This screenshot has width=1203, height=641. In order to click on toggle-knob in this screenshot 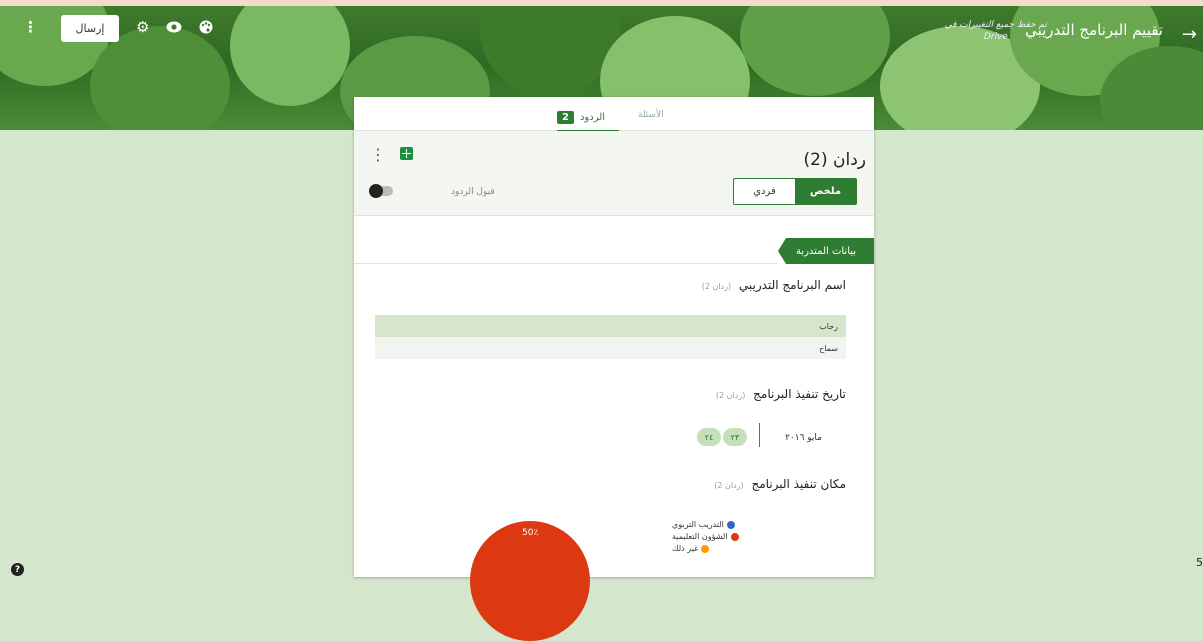, I will do `click(376, 191)`.